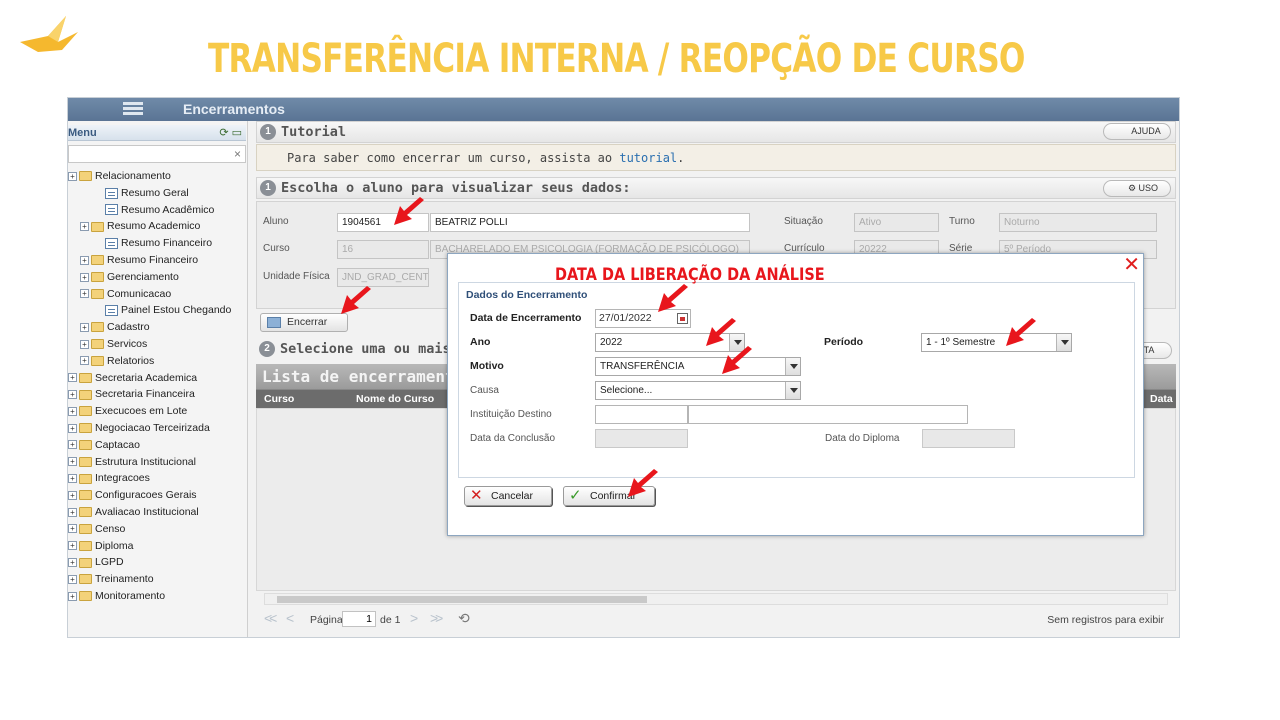 Image resolution: width=1280 pixels, height=720 pixels. Describe the element at coordinates (508, 496) in the screenshot. I see `cancel-button: ✕ Cancelar` at that location.